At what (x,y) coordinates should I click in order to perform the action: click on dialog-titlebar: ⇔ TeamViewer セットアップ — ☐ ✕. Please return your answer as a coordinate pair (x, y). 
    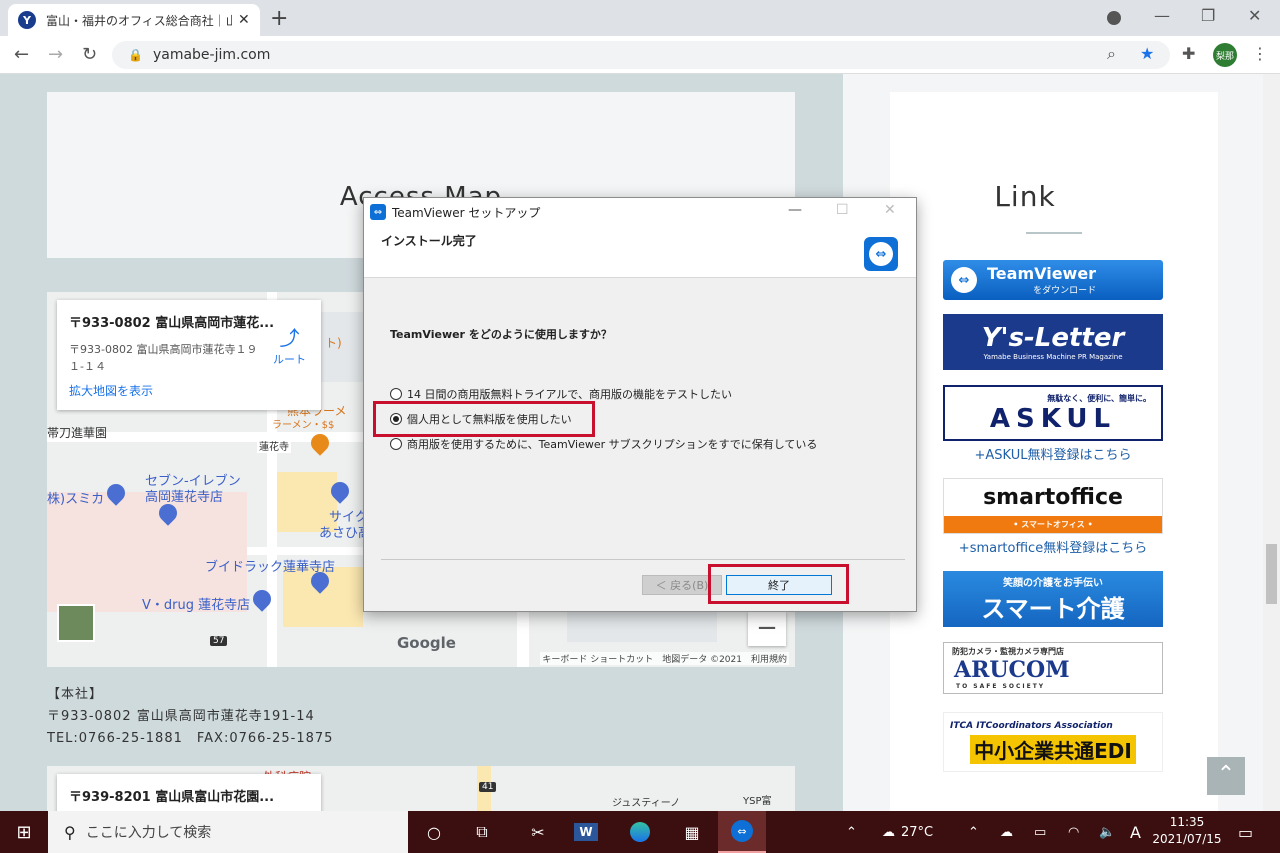
    Looking at the image, I should click on (640, 212).